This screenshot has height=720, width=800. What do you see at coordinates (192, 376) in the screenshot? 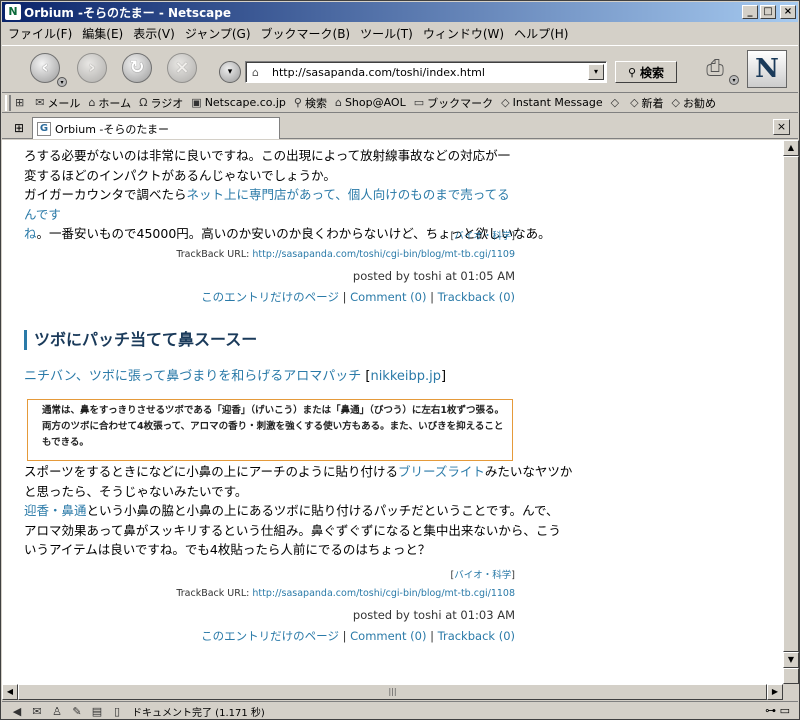
I see `source-article-link: ニチバン、ツボに張って鼻づまりを和らげるアロマパッチ` at bounding box center [192, 376].